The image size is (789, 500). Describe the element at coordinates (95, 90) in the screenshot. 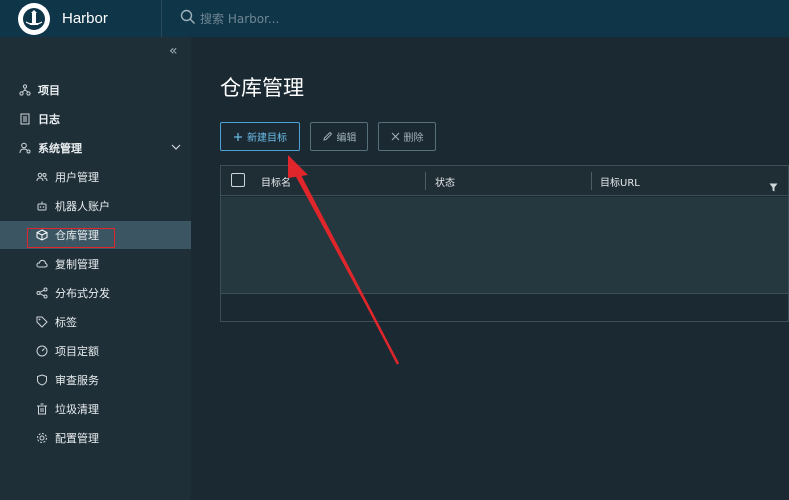

I see `sidebar-item-projects: 项目` at that location.